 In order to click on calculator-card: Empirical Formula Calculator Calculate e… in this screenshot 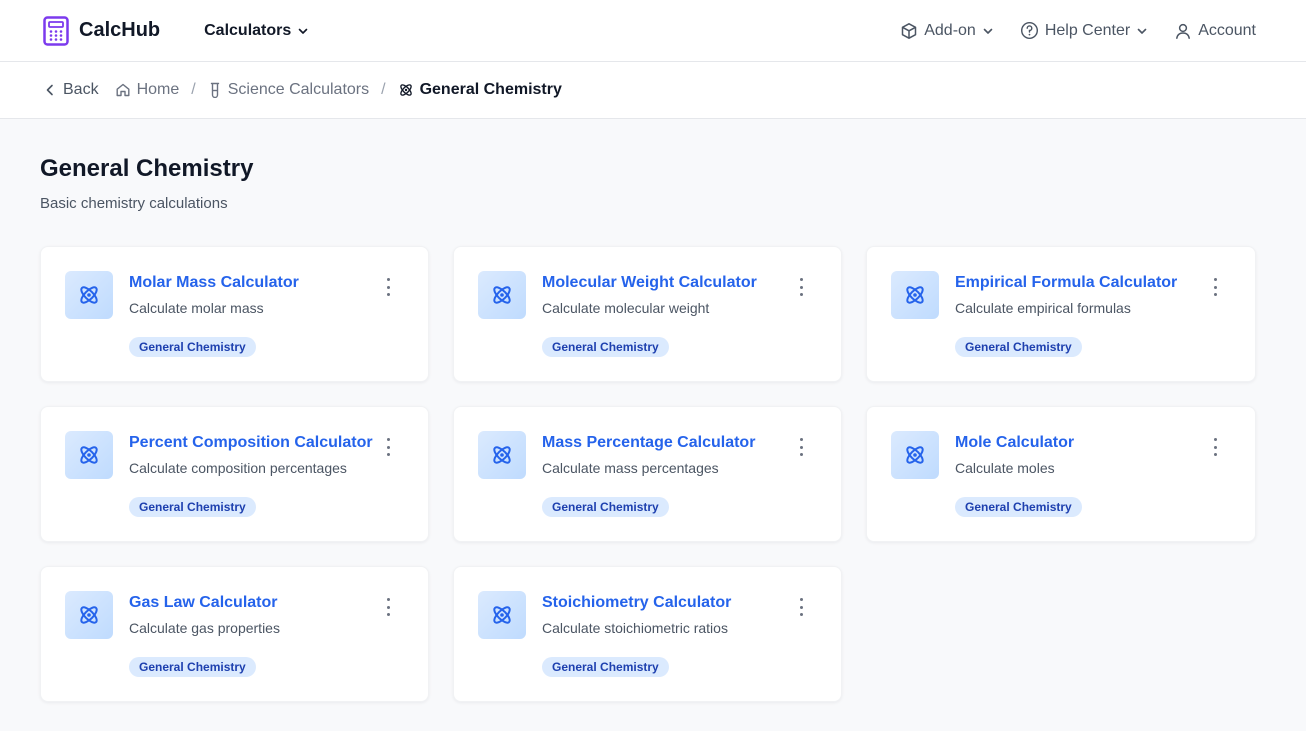, I will do `click(1061, 314)`.